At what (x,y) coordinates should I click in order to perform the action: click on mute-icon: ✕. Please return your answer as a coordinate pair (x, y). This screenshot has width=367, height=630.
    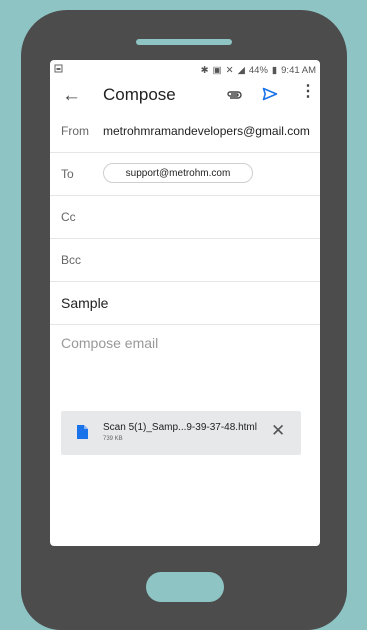
    Looking at the image, I should click on (229, 70).